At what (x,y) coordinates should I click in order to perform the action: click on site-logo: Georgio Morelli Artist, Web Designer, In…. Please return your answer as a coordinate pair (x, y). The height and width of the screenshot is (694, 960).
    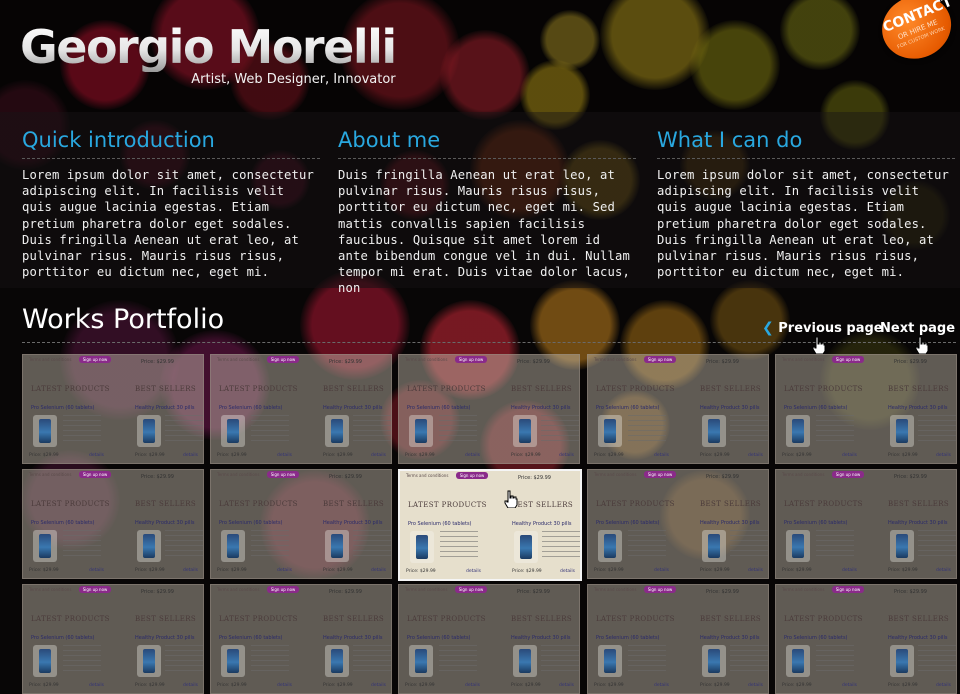
    Looking at the image, I should click on (208, 47).